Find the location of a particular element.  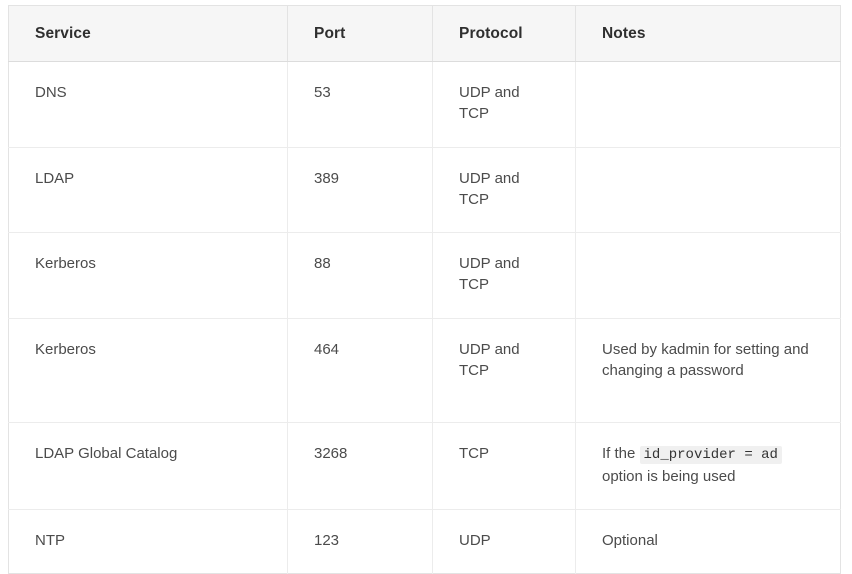

column-header-protocol: Protocol is located at coordinates (504, 33).